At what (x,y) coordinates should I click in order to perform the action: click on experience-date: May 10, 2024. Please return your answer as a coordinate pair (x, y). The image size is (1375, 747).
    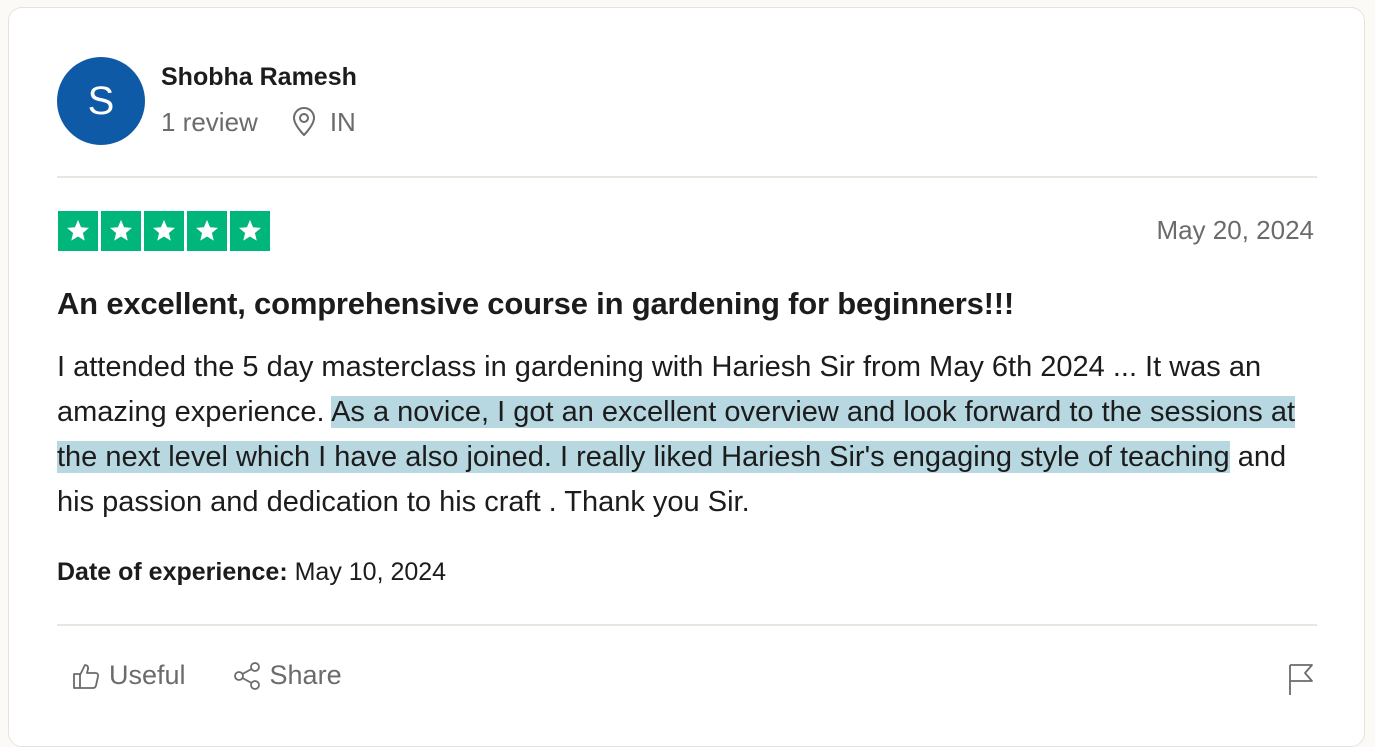
    Looking at the image, I should click on (370, 572).